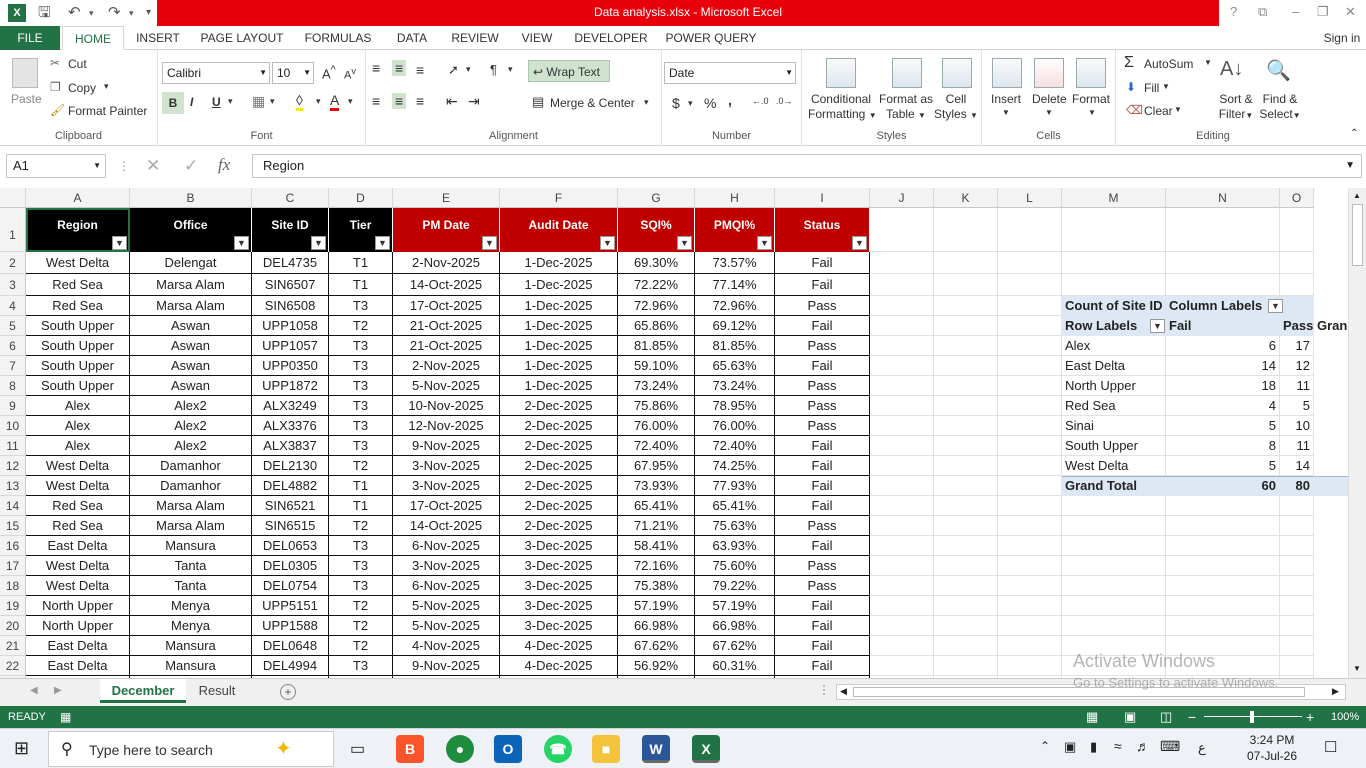 Image resolution: width=1366 pixels, height=768 pixels. What do you see at coordinates (242, 38) in the screenshot?
I see `tab-page-layout: PAGE LAYOUT` at bounding box center [242, 38].